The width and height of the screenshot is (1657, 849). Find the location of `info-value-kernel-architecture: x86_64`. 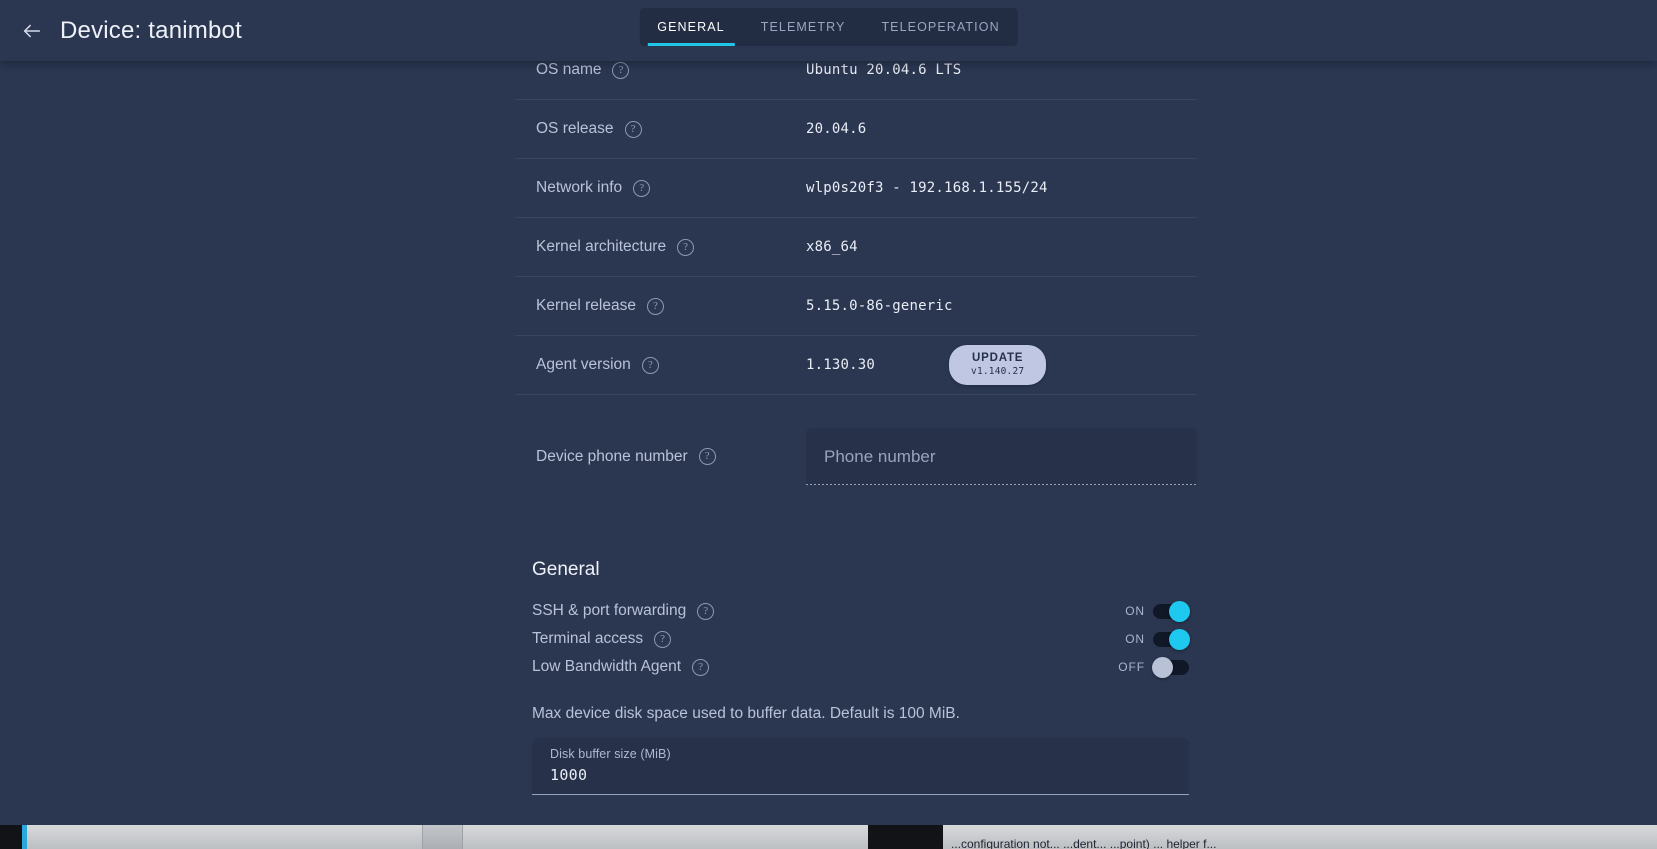

info-value-kernel-architecture: x86_64 is located at coordinates (832, 247).